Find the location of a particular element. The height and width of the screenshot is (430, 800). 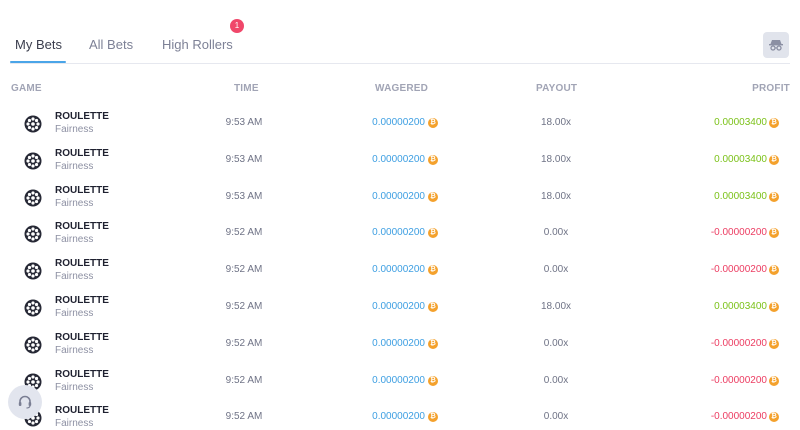

column-profit: PROFIT is located at coordinates (771, 88).